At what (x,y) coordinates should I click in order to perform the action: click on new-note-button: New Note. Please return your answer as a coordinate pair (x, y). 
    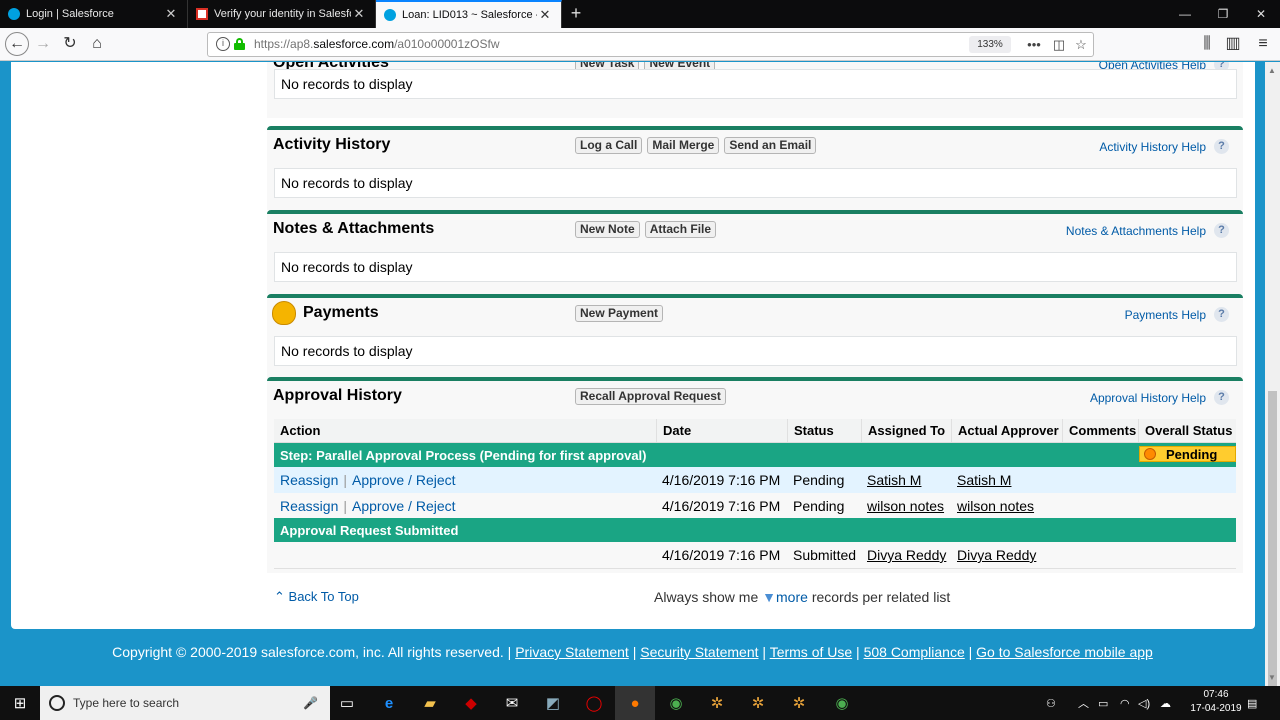
    Looking at the image, I should click on (607, 229).